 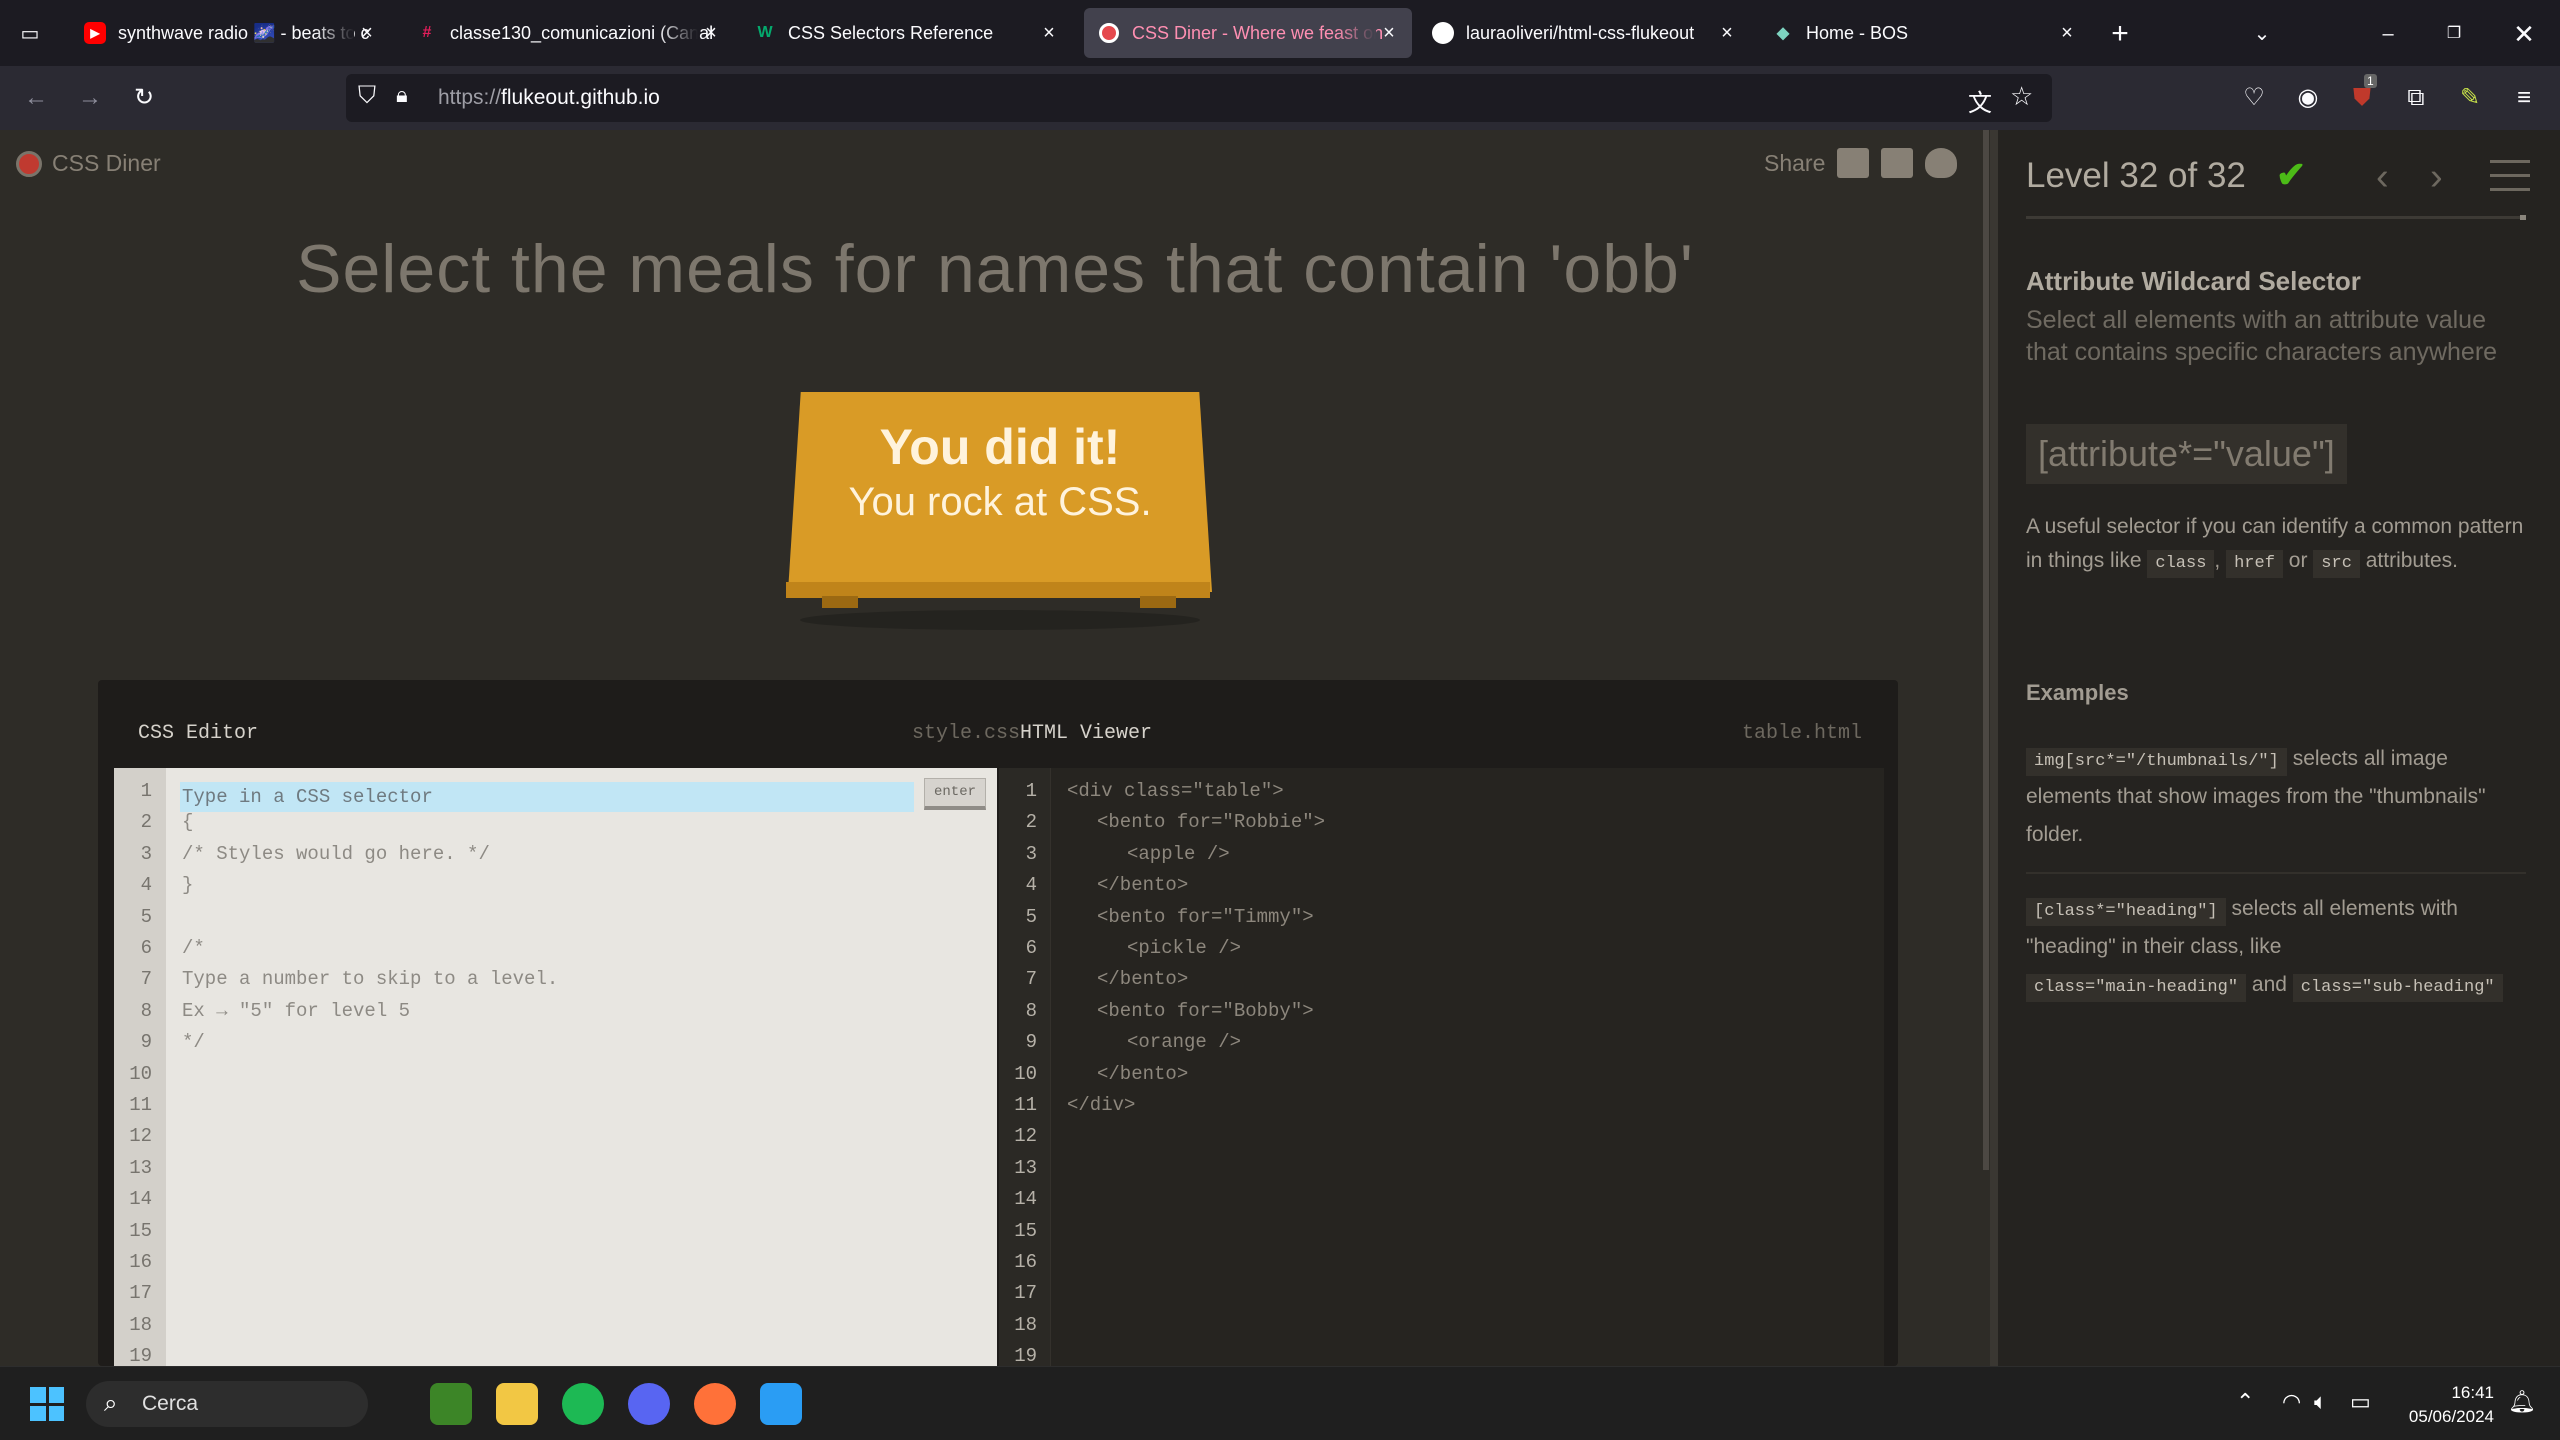 What do you see at coordinates (1101, 1105) in the screenshot?
I see `html-code-line: </div>` at bounding box center [1101, 1105].